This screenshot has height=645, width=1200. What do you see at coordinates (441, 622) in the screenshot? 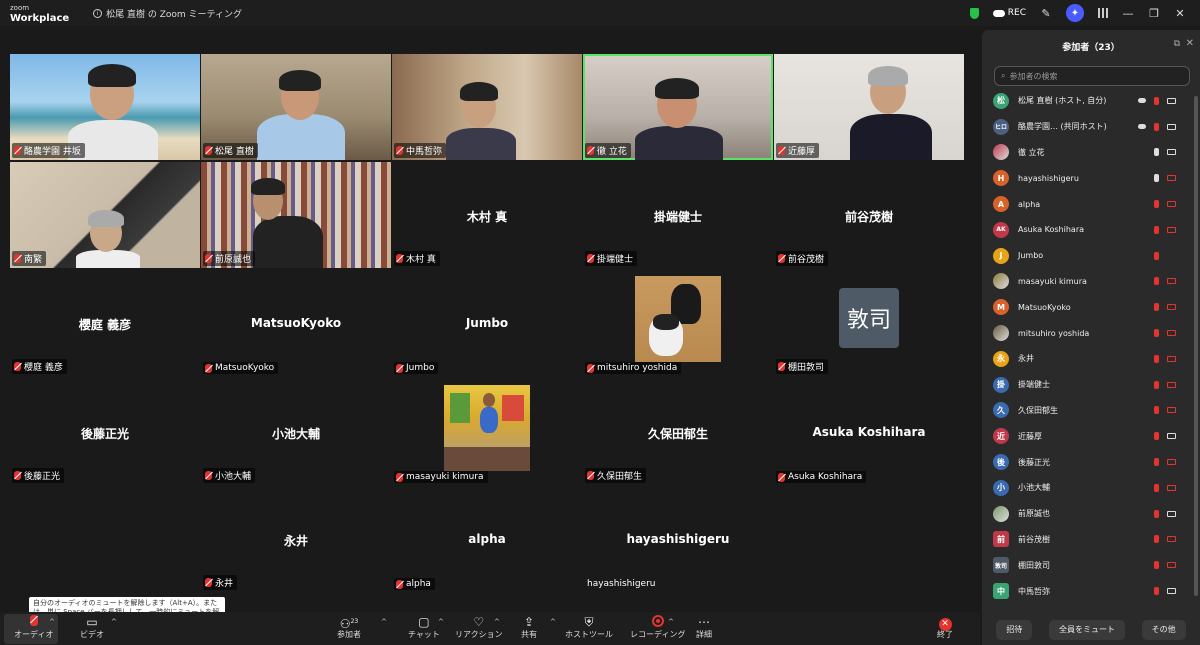
I see `chat-caret-icon: ^` at bounding box center [441, 622].